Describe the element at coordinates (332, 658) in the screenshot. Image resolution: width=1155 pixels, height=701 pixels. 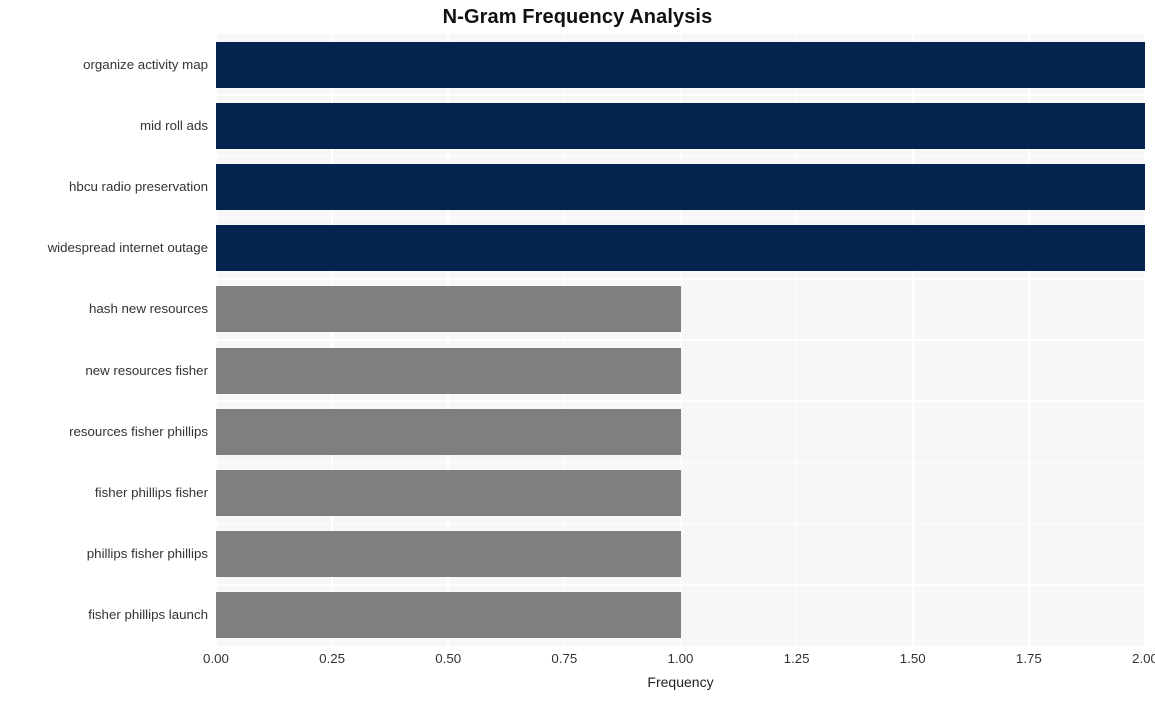
I see `x-tick-label: 0.25` at that location.